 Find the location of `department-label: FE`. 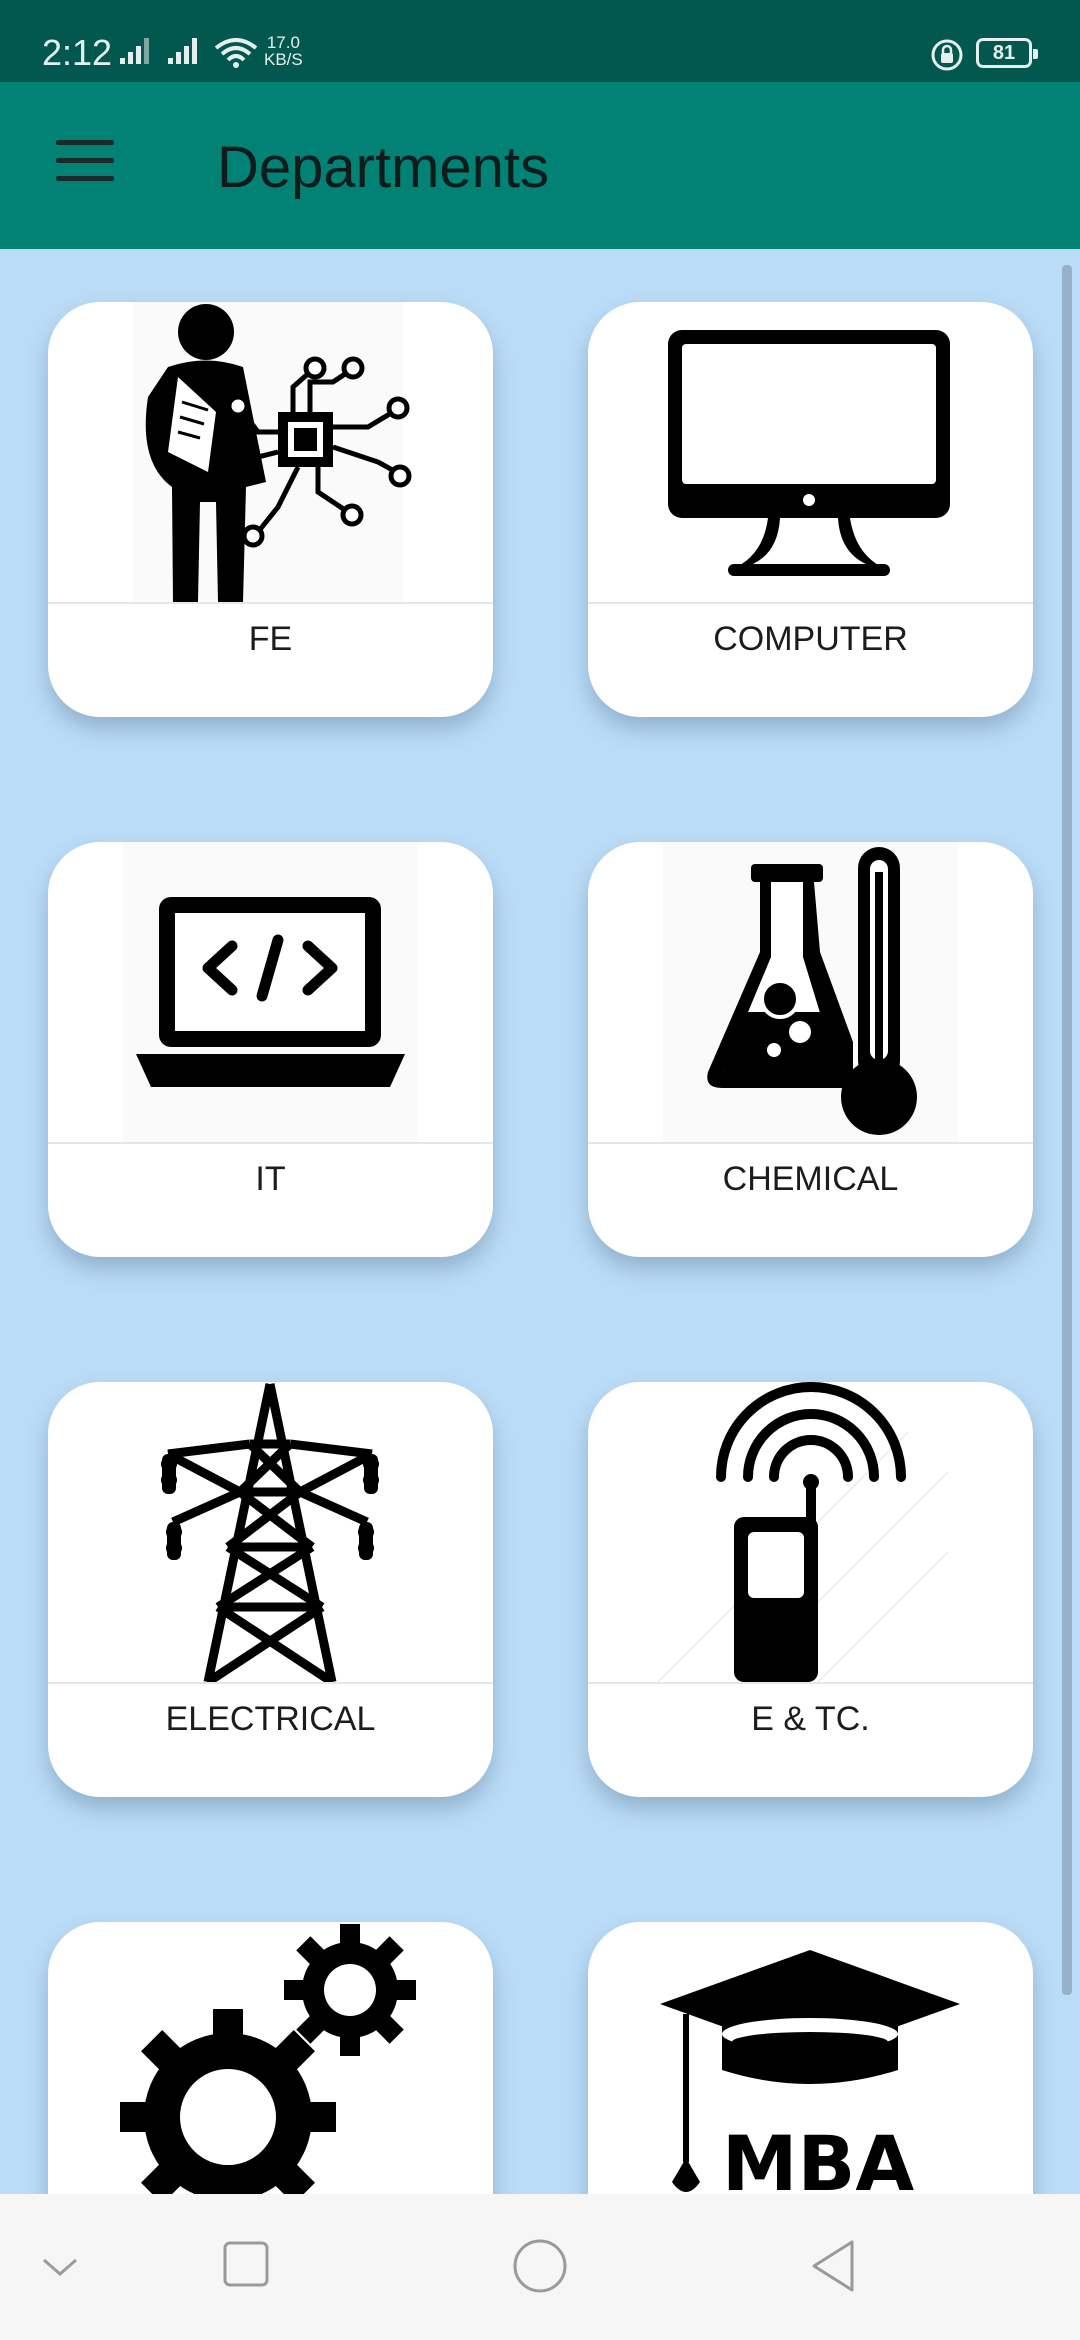

department-label: FE is located at coordinates (270, 639).